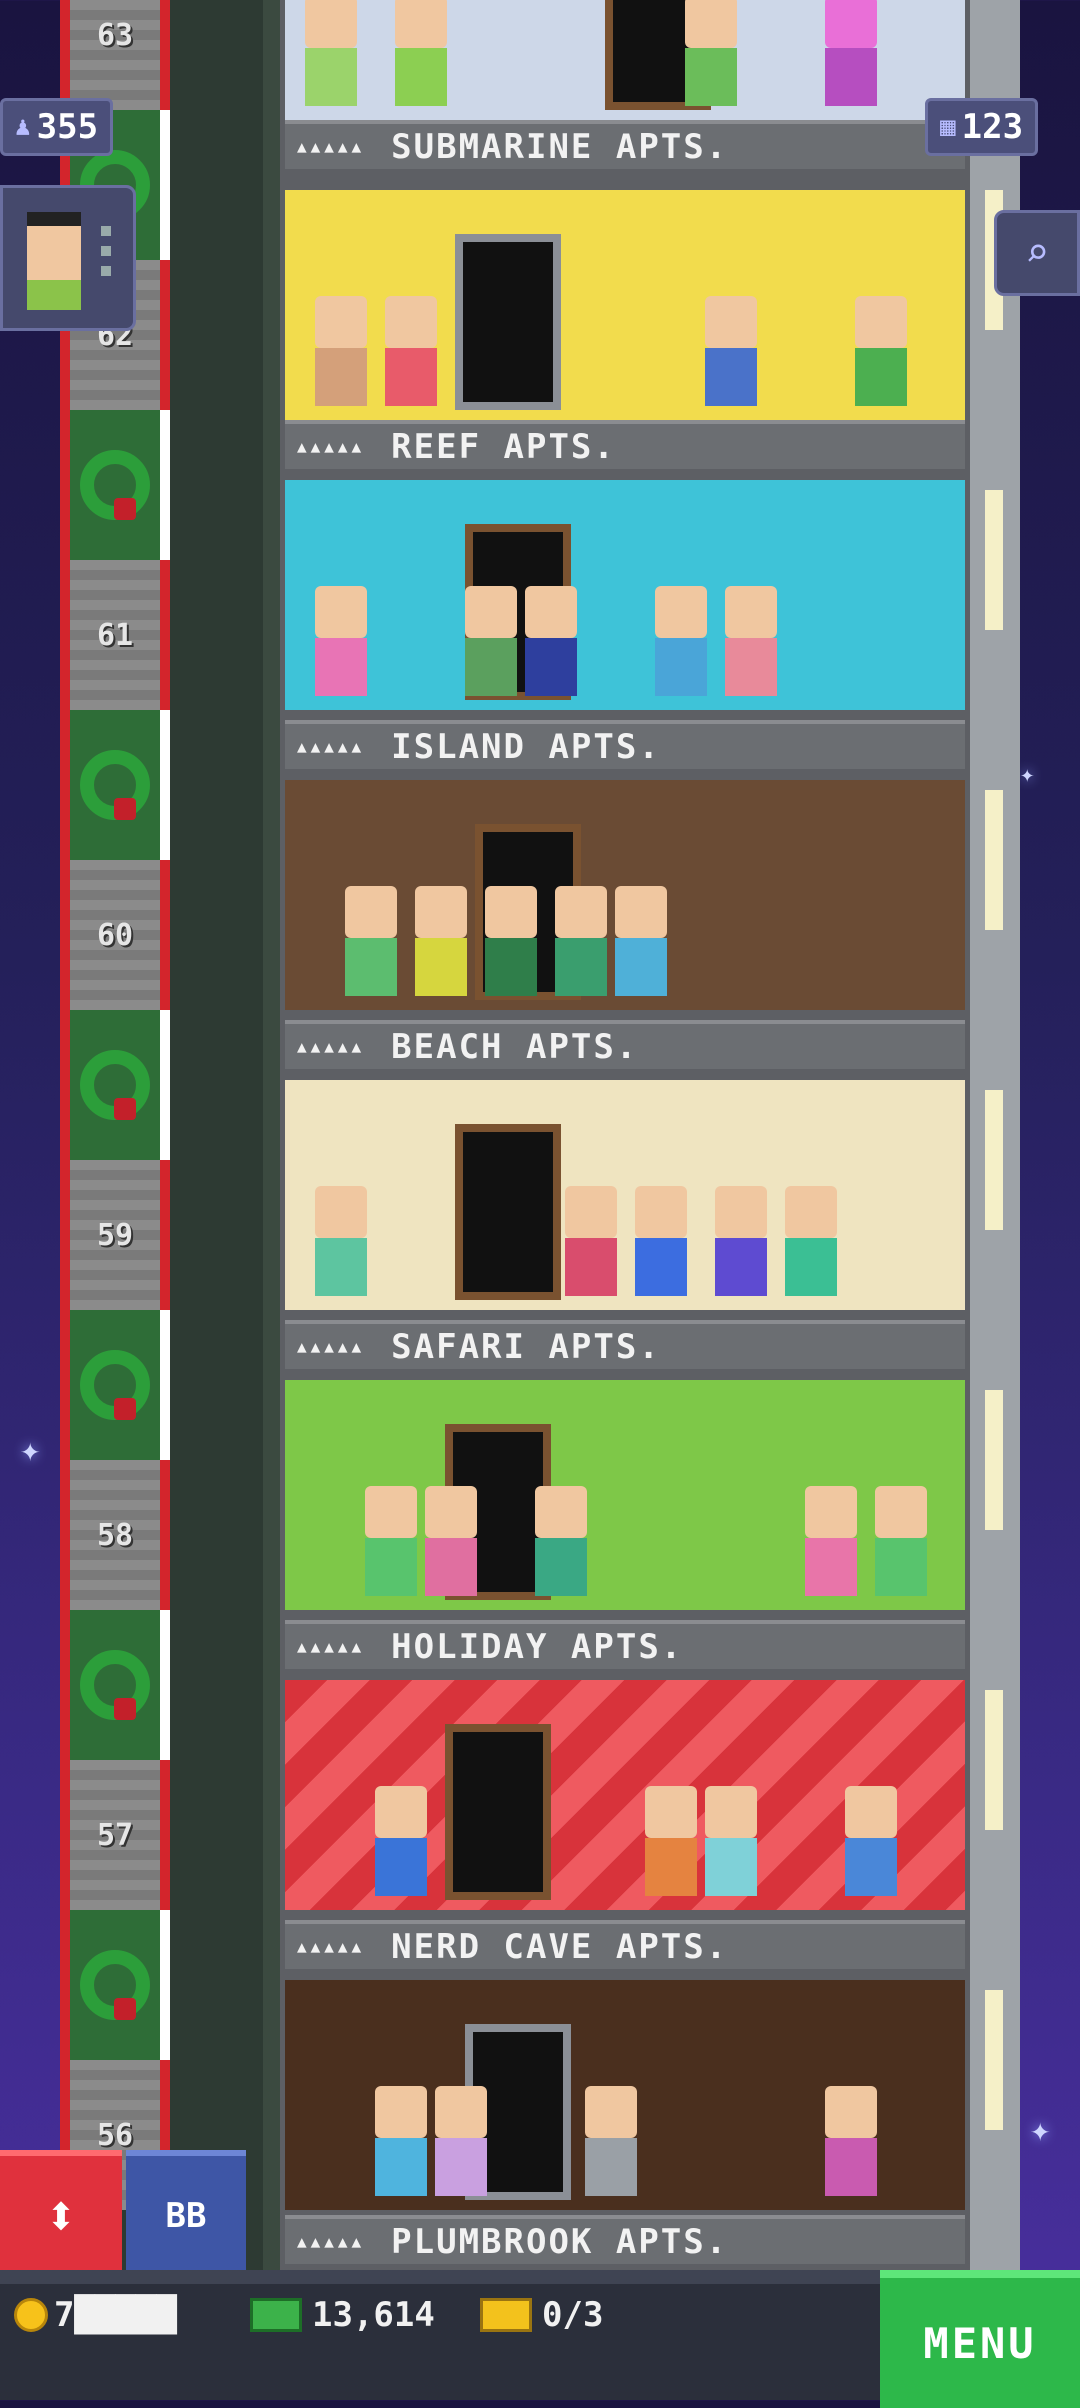  I want to click on bb-button: BB, so click(186, 2213).